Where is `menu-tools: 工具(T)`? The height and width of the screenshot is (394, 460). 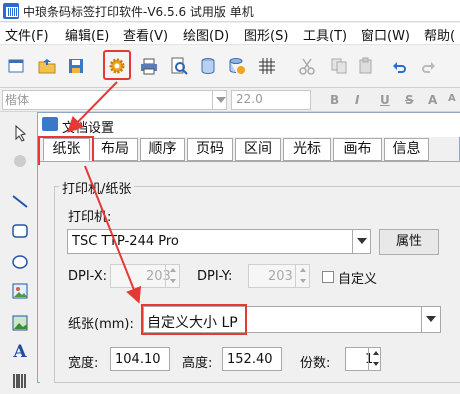
menu-tools: 工具(T) is located at coordinates (325, 34).